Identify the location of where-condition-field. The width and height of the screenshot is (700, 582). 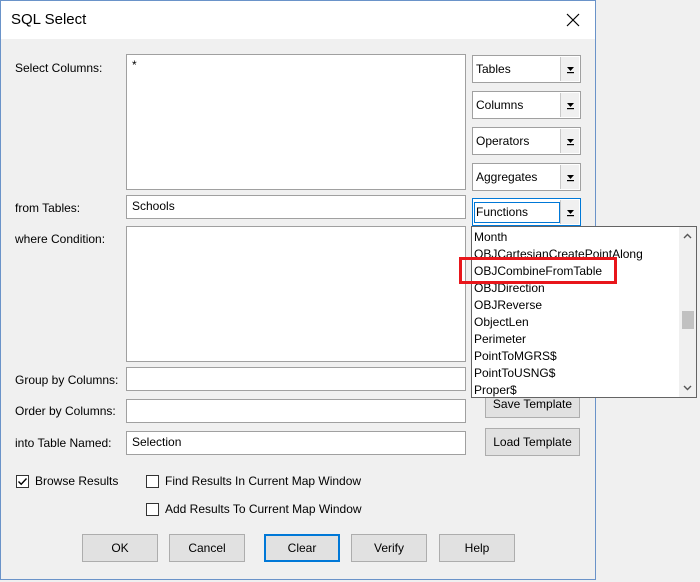
(296, 294).